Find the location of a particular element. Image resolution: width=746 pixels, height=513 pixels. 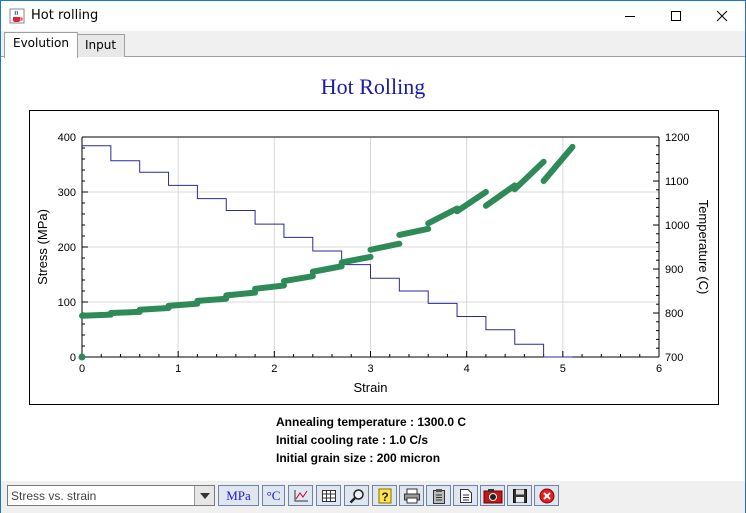

close-button is located at coordinates (722, 16).